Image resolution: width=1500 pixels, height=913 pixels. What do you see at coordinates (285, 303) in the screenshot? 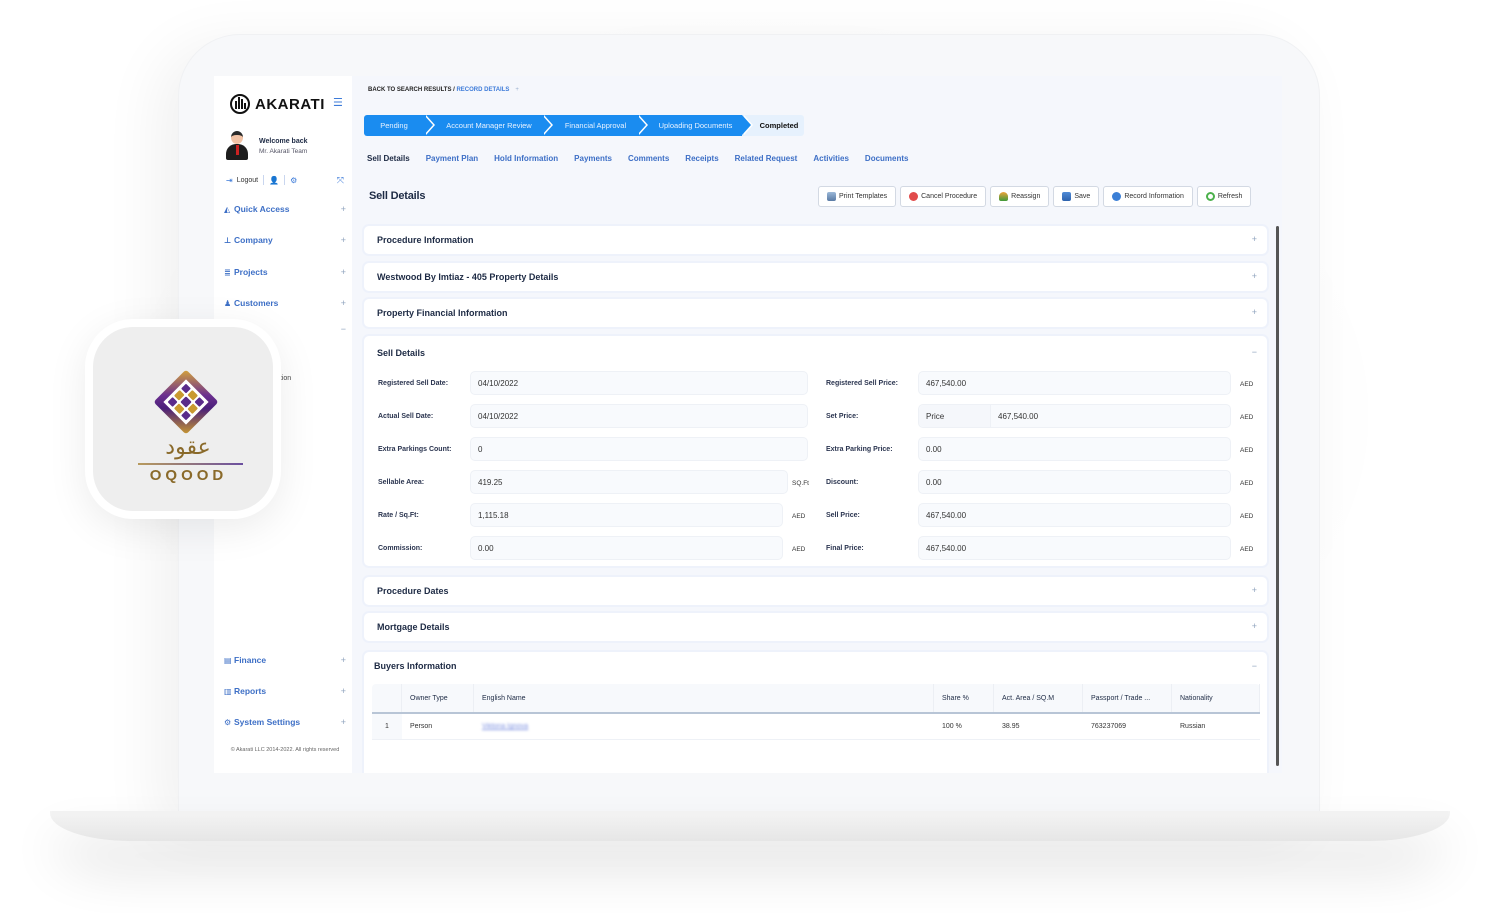
I see `sidebar-item-customers: ♟ Customers +` at bounding box center [285, 303].